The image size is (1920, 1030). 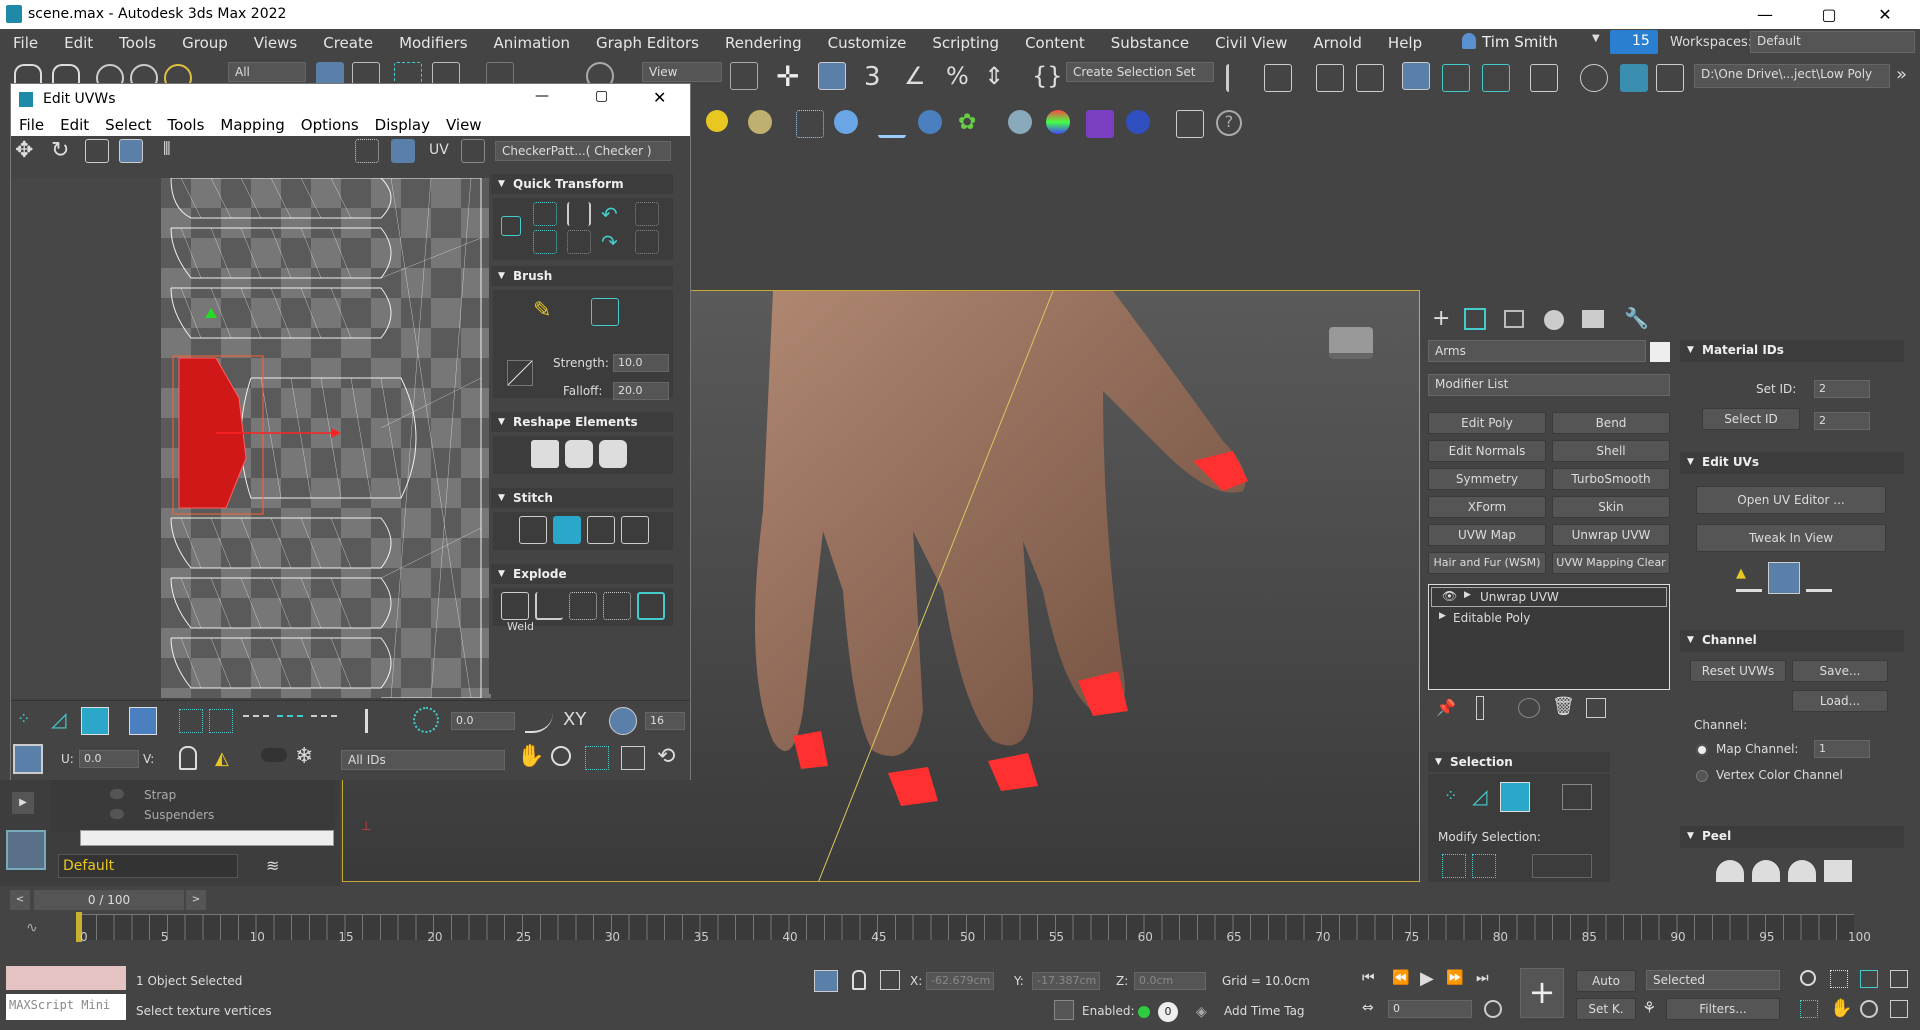 What do you see at coordinates (1144, 1012) in the screenshot?
I see `enabled-indicator` at bounding box center [1144, 1012].